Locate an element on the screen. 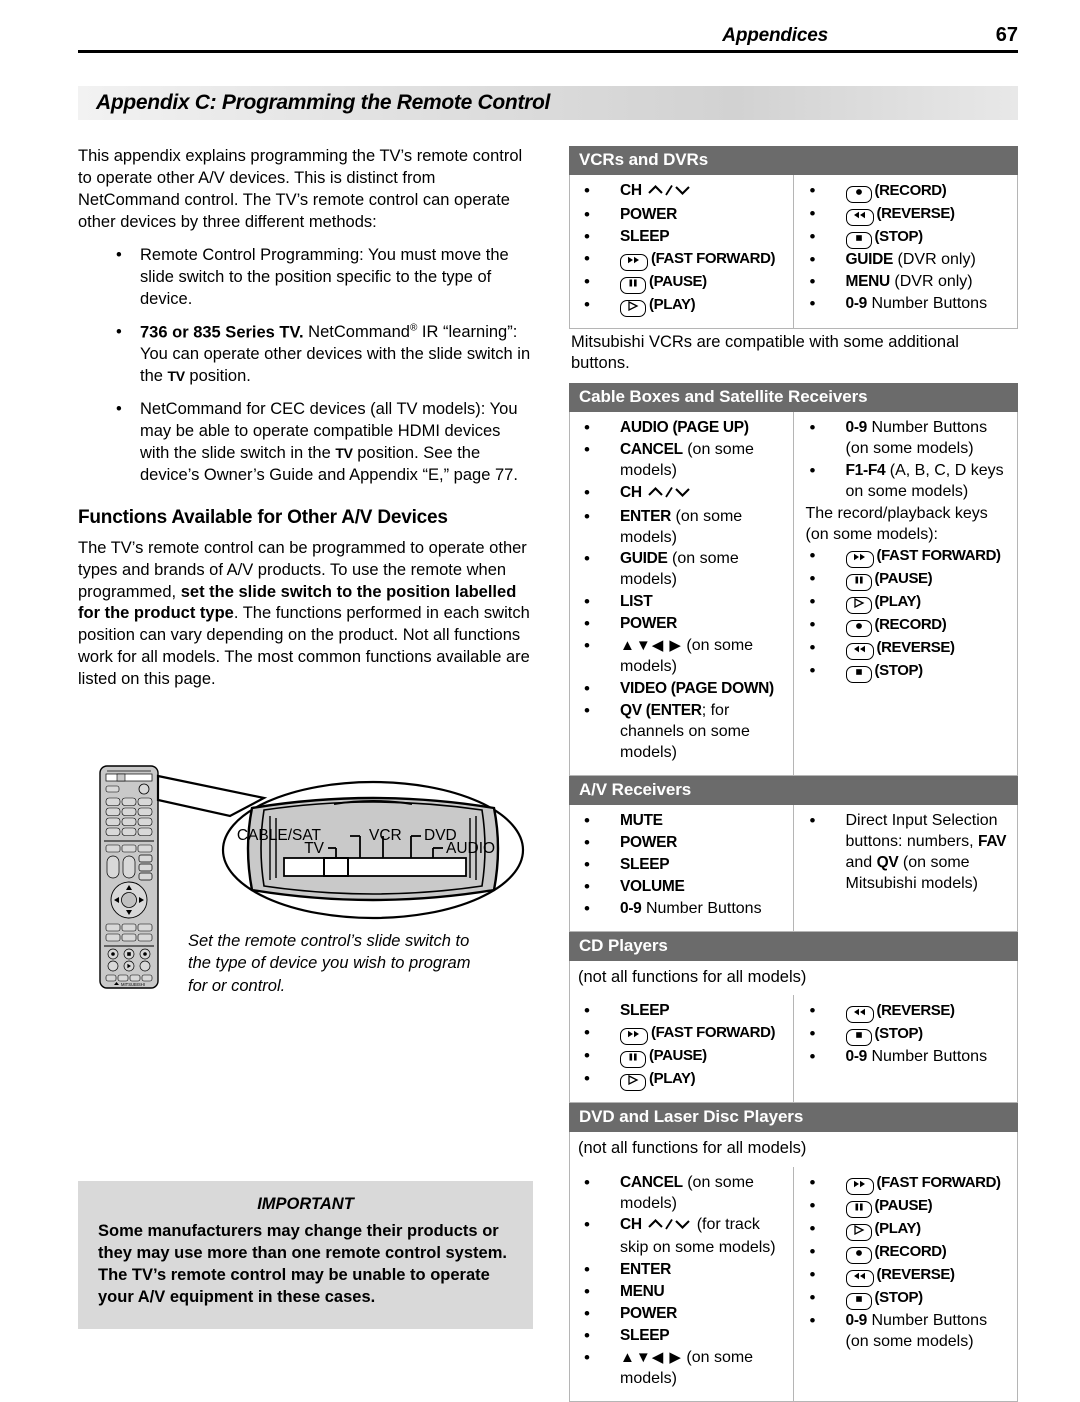  key-label: (PLAY) is located at coordinates (672, 1079).